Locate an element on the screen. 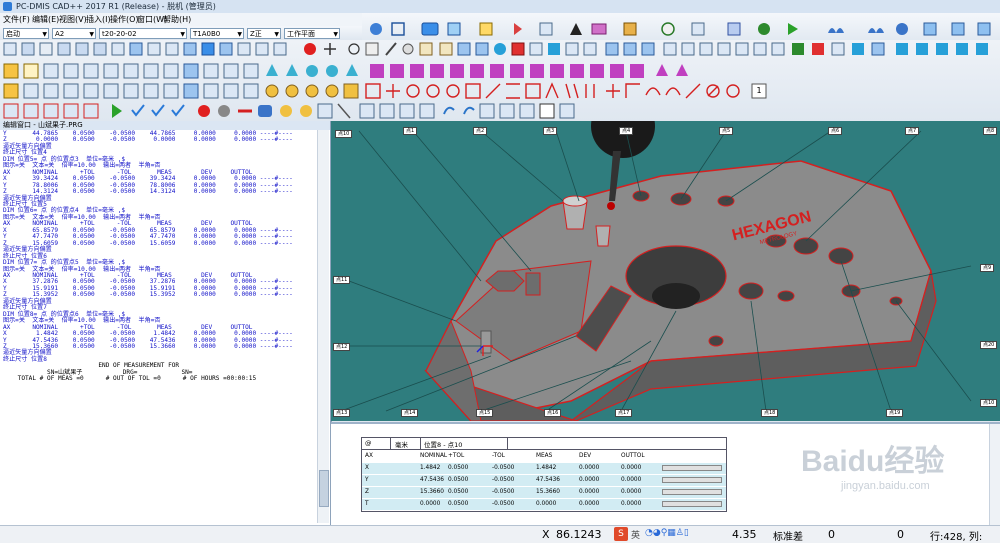 The image size is (1000, 543). label-point: 点13 is located at coordinates (342, 413).